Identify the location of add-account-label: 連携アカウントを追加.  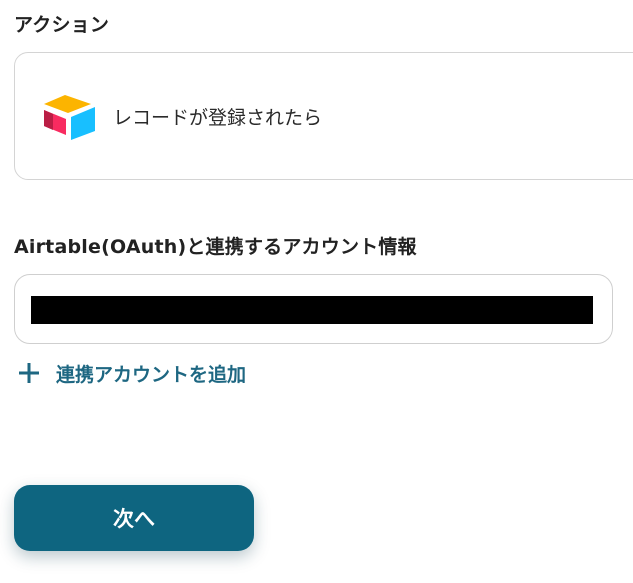
(151, 374).